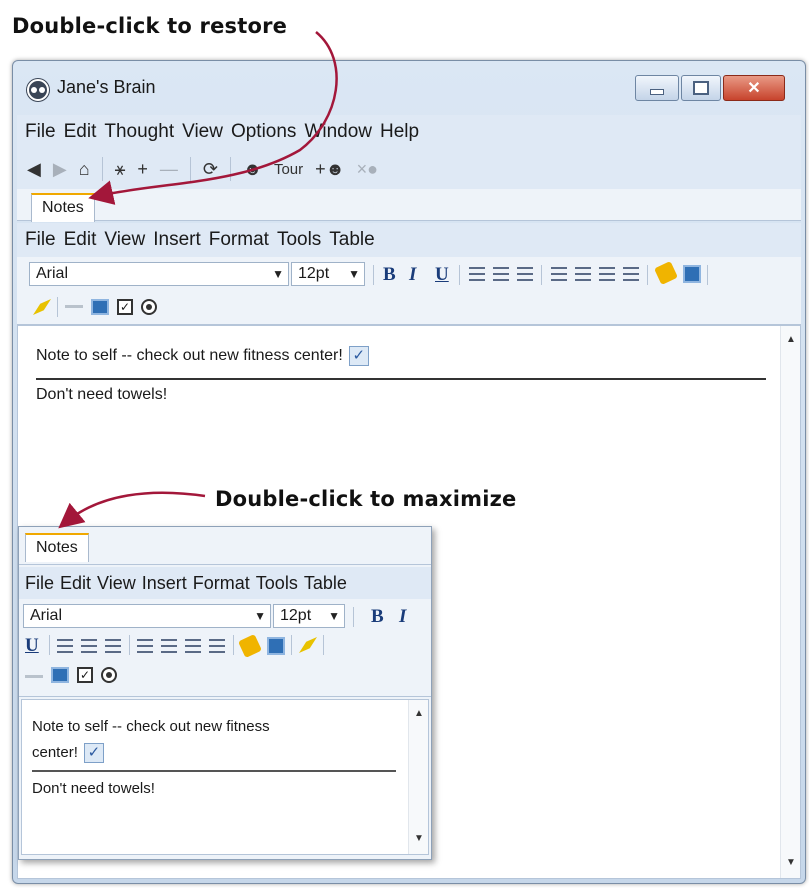 This screenshot has height=888, width=809. I want to click on divider, so click(401, 379).